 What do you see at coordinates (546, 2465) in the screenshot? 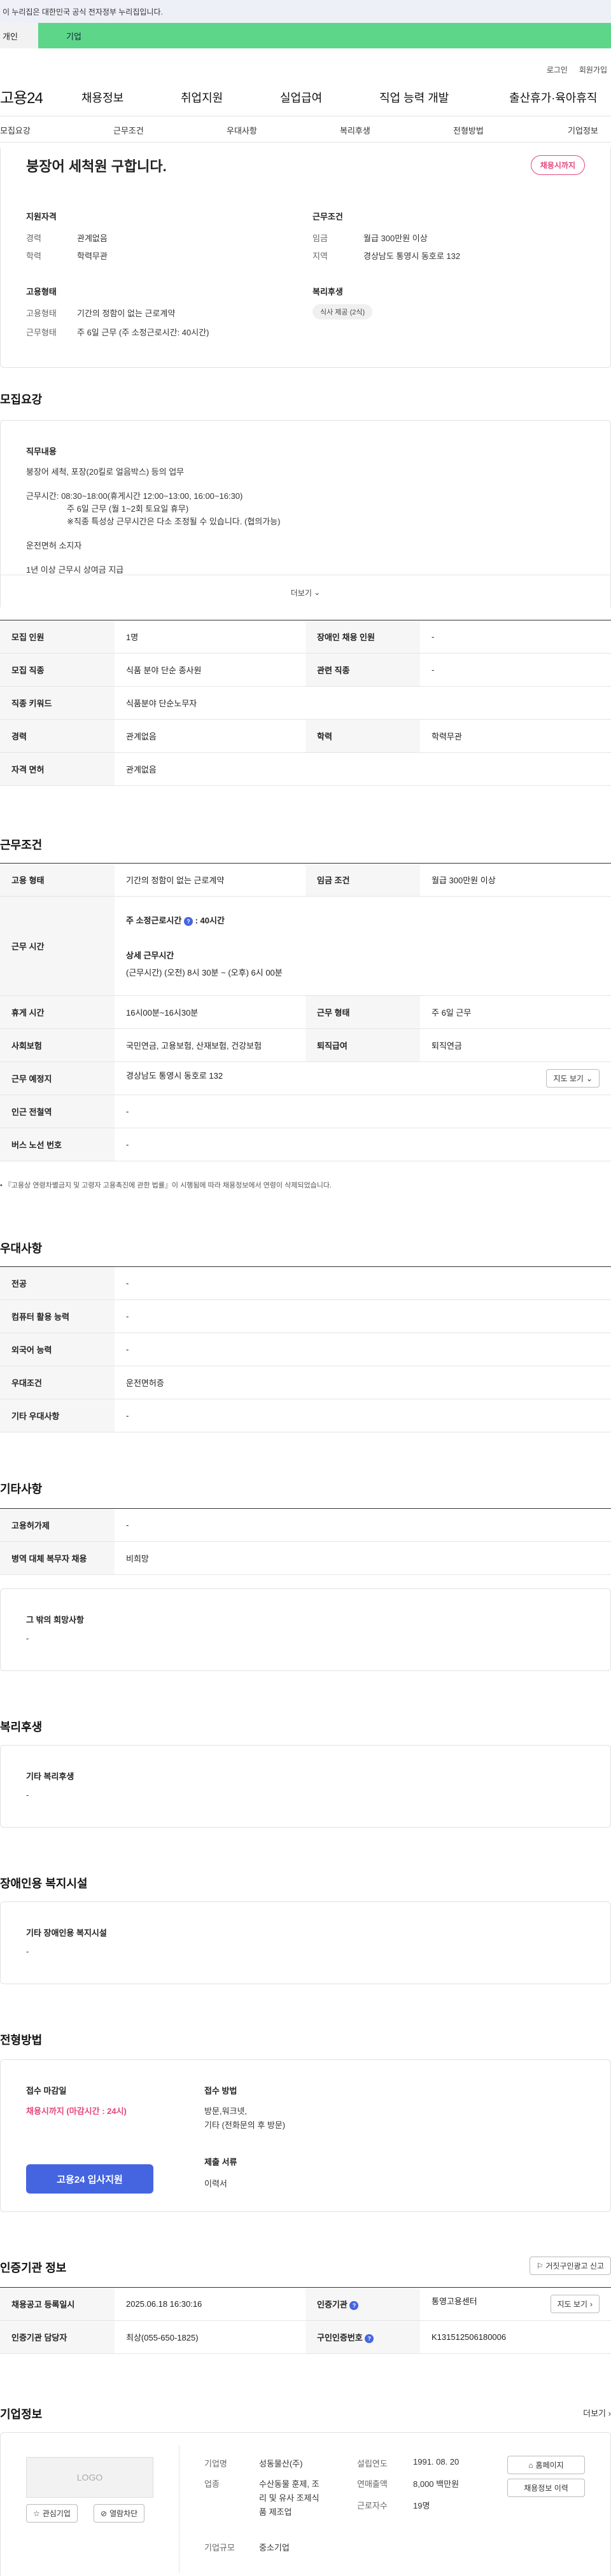
I see `homepage-button: ⌂ 홈페이지` at bounding box center [546, 2465].